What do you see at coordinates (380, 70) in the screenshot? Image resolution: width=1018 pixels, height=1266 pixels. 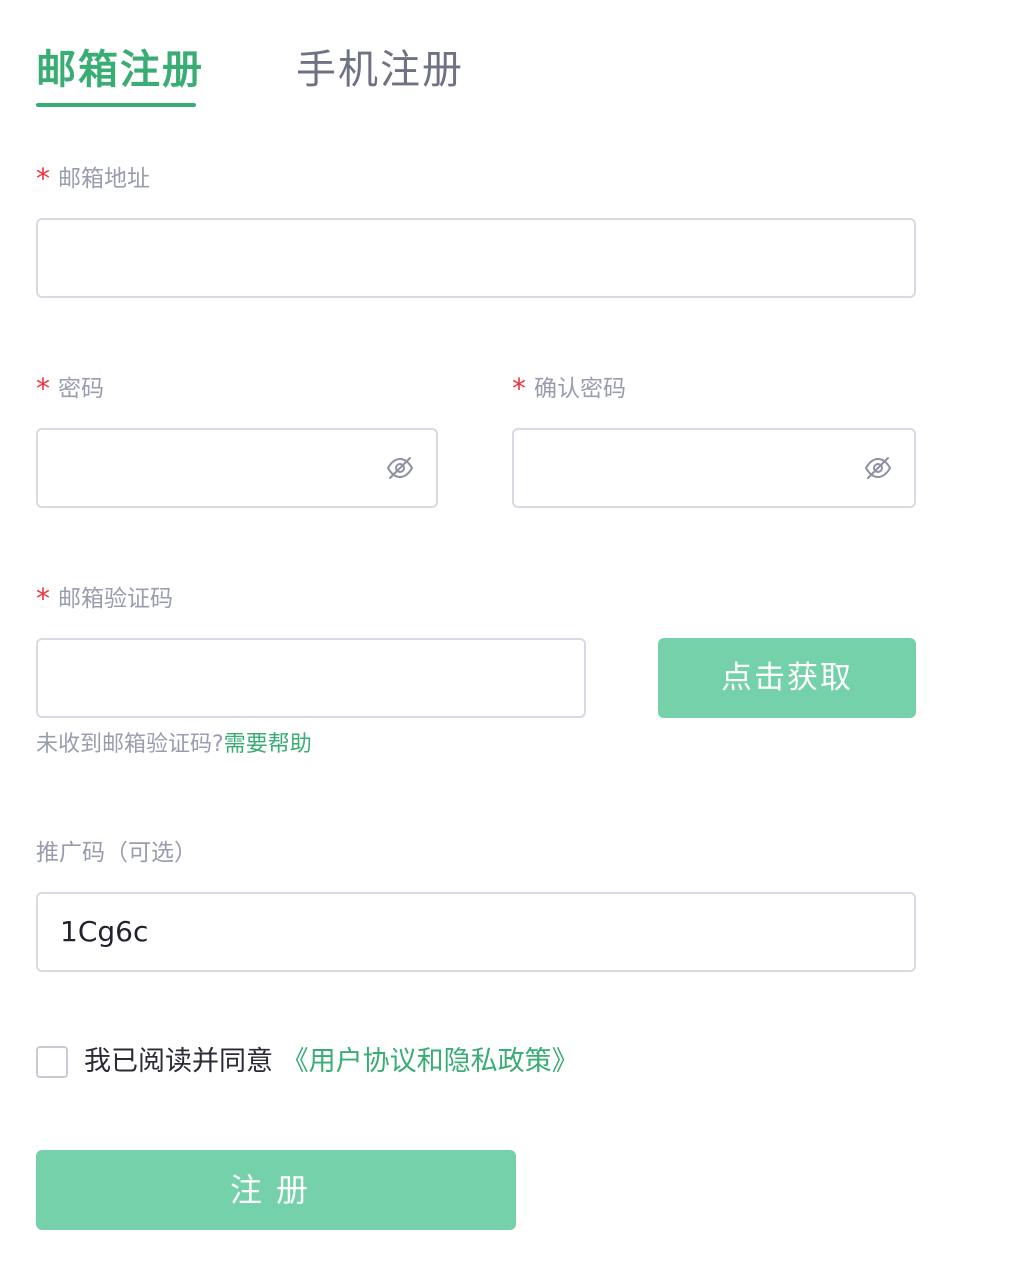 I see `tab-phone-register: 手机注册` at bounding box center [380, 70].